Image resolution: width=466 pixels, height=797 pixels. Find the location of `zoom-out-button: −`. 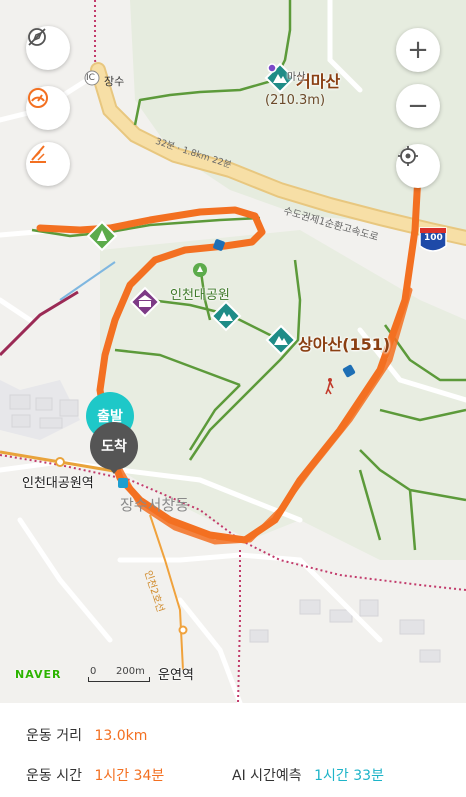

zoom-out-button: − is located at coordinates (418, 106).